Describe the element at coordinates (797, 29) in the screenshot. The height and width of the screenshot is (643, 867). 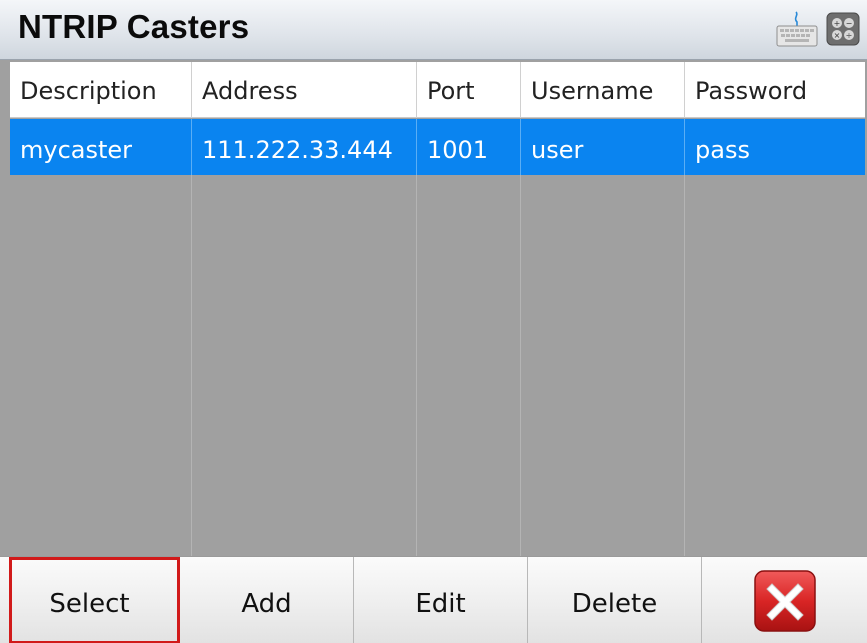
I see `keyboard-icon` at that location.